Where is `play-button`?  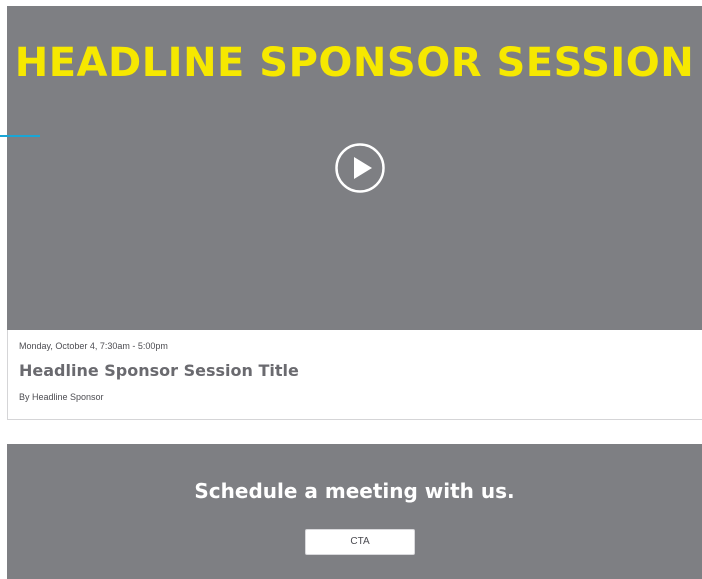
play-button is located at coordinates (360, 168).